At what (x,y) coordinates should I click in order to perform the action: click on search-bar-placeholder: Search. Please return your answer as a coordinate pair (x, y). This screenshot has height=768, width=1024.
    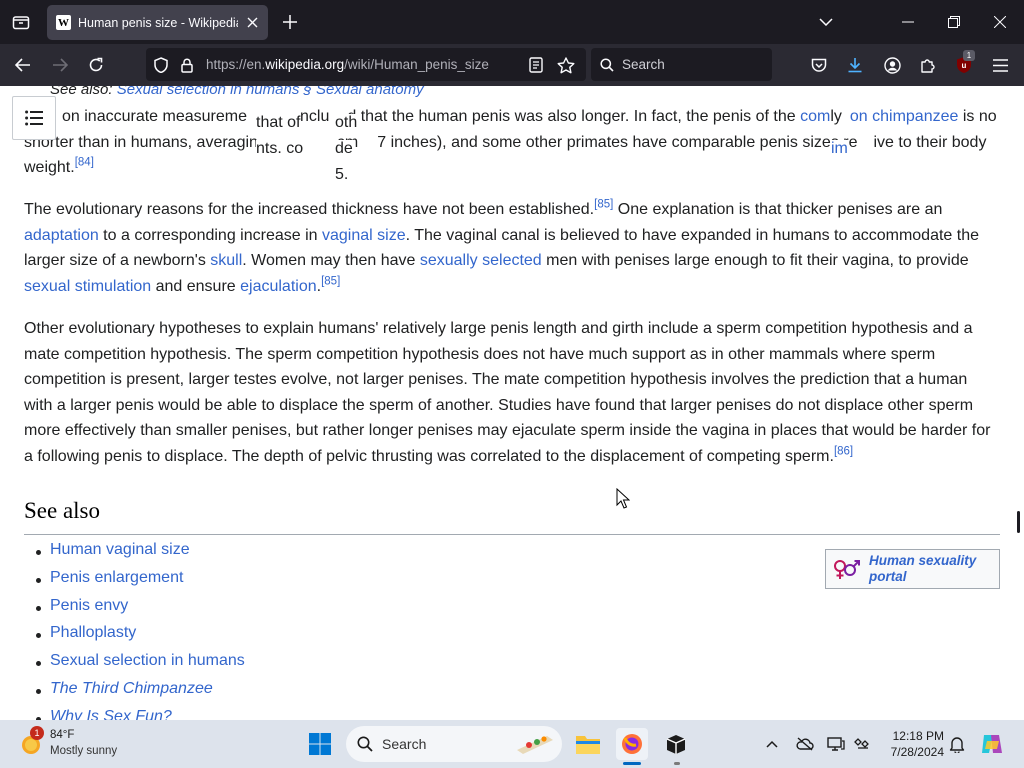
    Looking at the image, I should click on (643, 64).